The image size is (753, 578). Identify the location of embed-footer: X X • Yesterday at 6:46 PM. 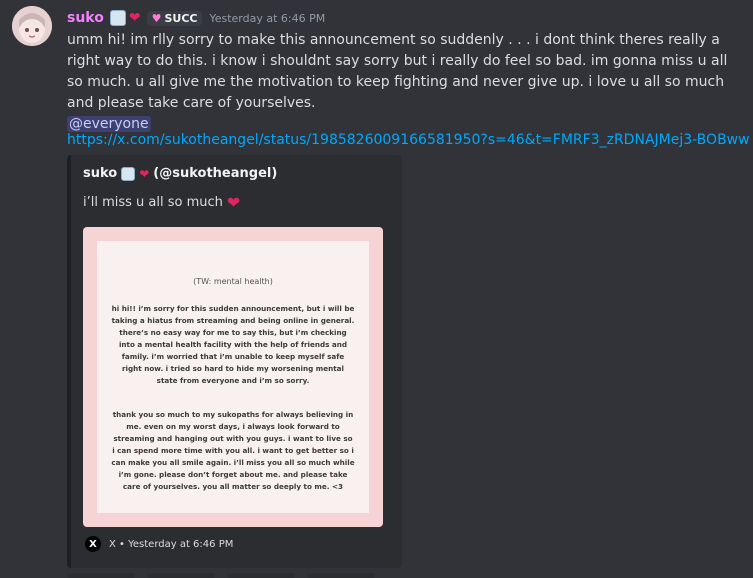
(159, 544).